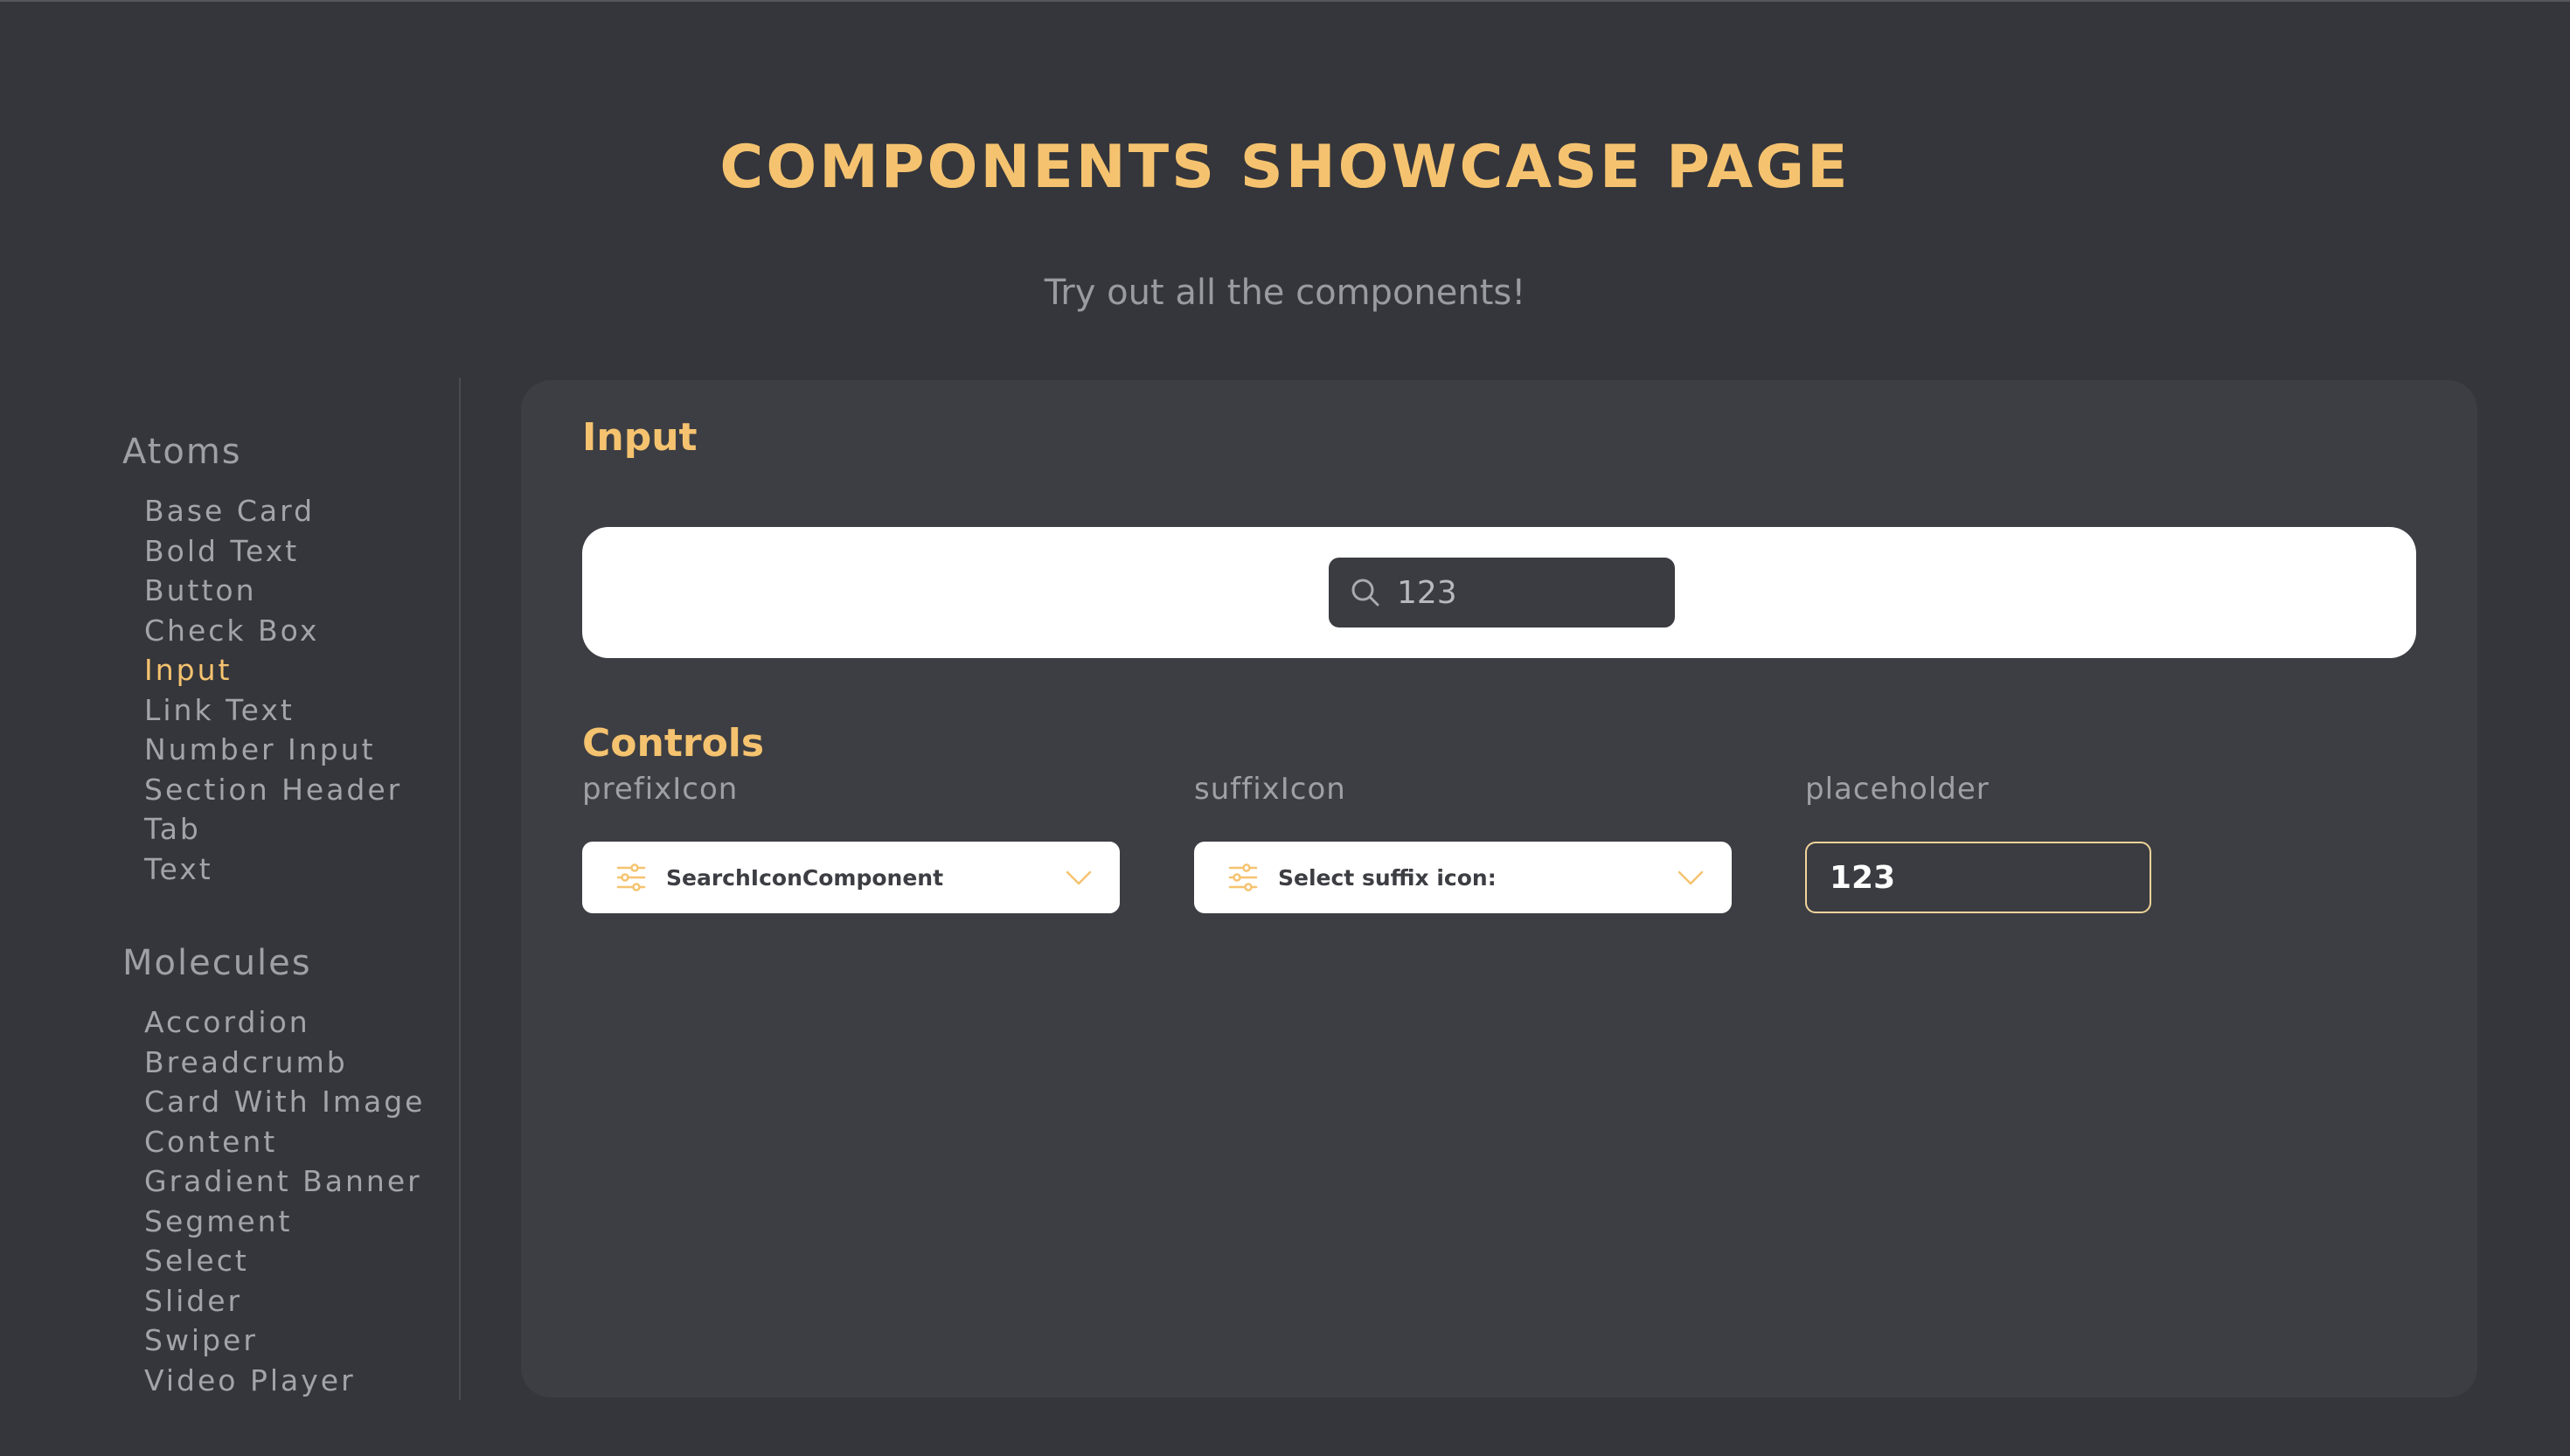 This screenshot has width=2570, height=1456. I want to click on page-subtitle: Try out all the components!, so click(1285, 293).